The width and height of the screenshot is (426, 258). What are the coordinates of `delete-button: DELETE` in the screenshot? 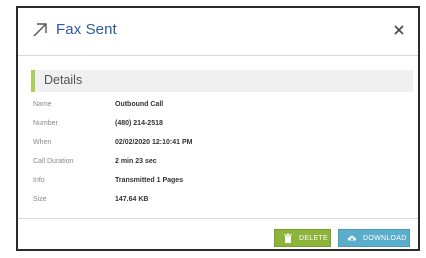 It's located at (302, 238).